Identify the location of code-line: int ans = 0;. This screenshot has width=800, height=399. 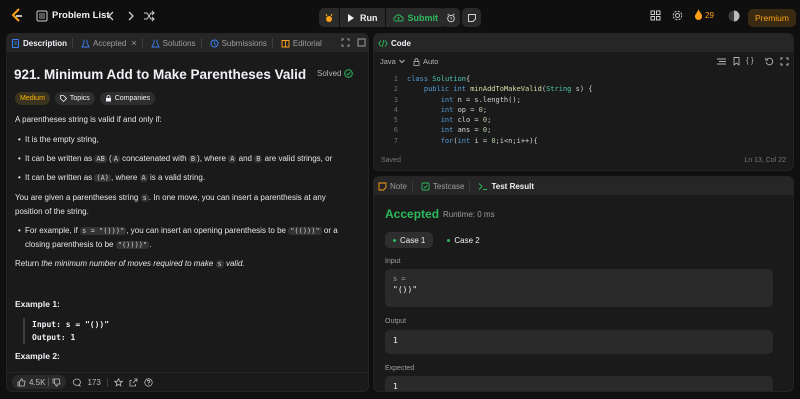
(466, 130).